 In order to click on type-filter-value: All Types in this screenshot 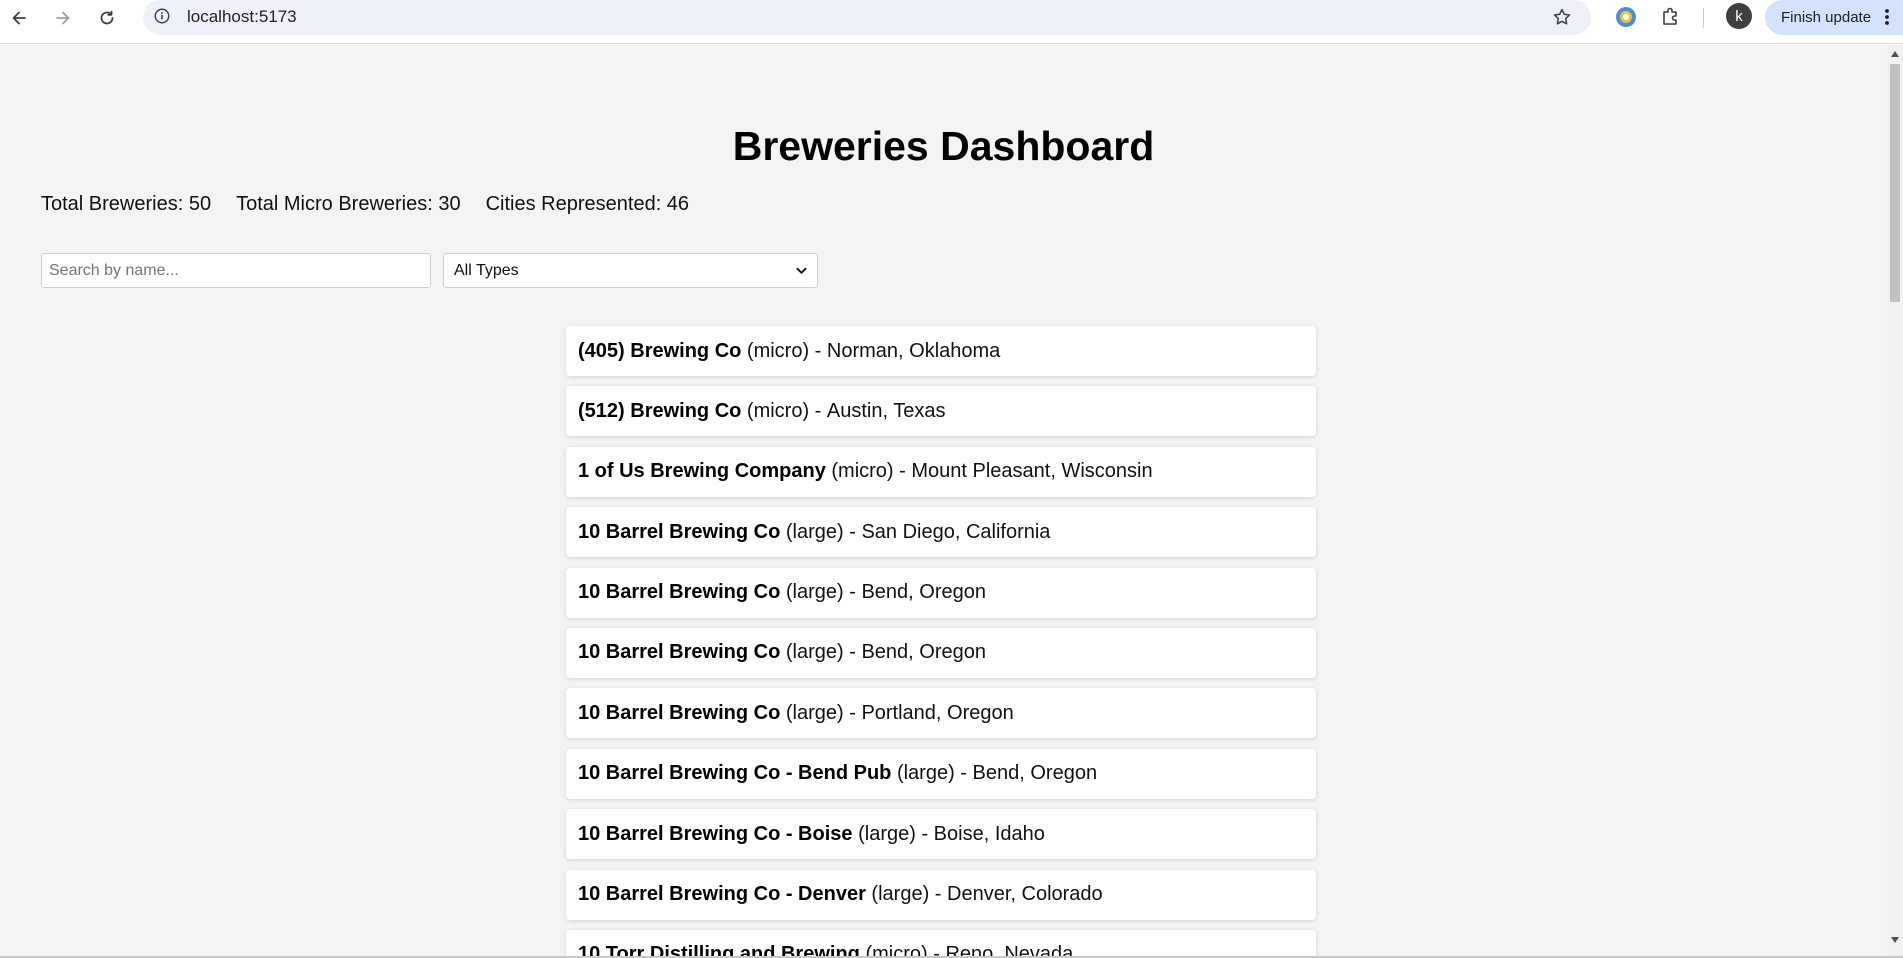, I will do `click(486, 270)`.